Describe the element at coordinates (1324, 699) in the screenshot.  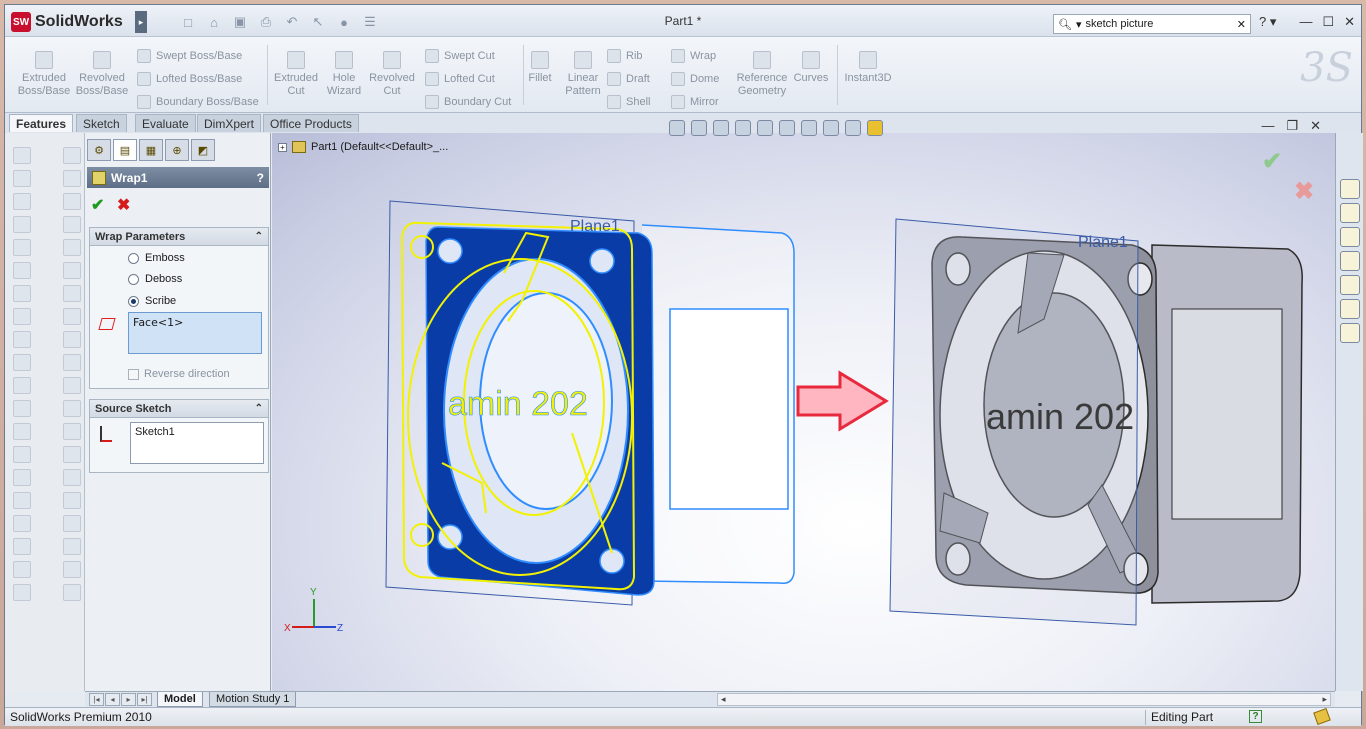
I see `scroll-right-icon: ▸` at that location.